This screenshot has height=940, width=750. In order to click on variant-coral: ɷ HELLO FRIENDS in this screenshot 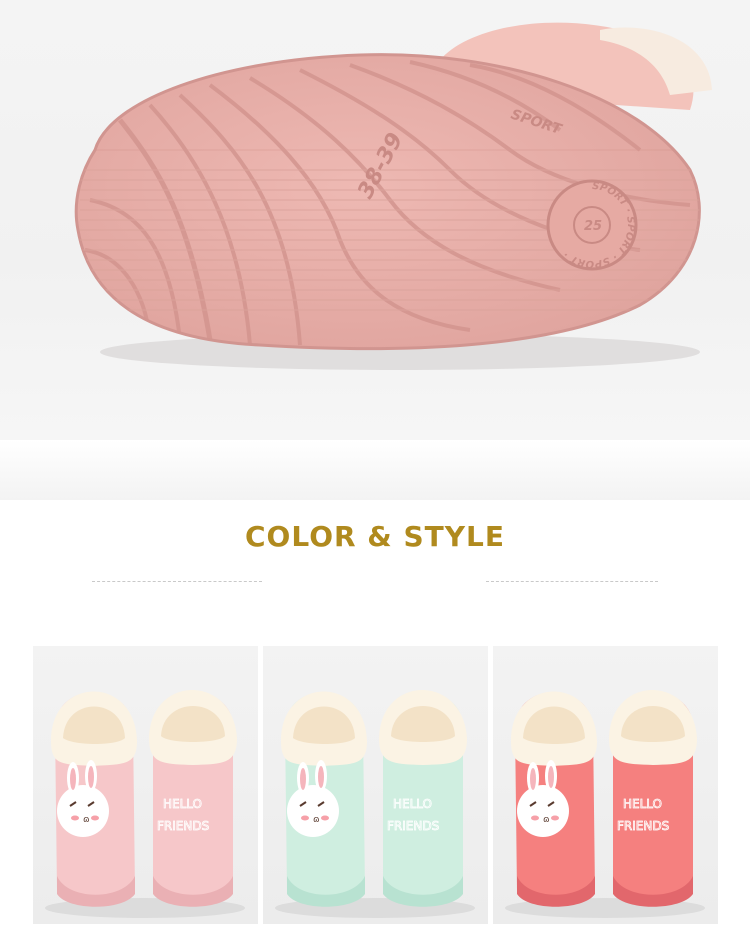, I will do `click(605, 785)`.